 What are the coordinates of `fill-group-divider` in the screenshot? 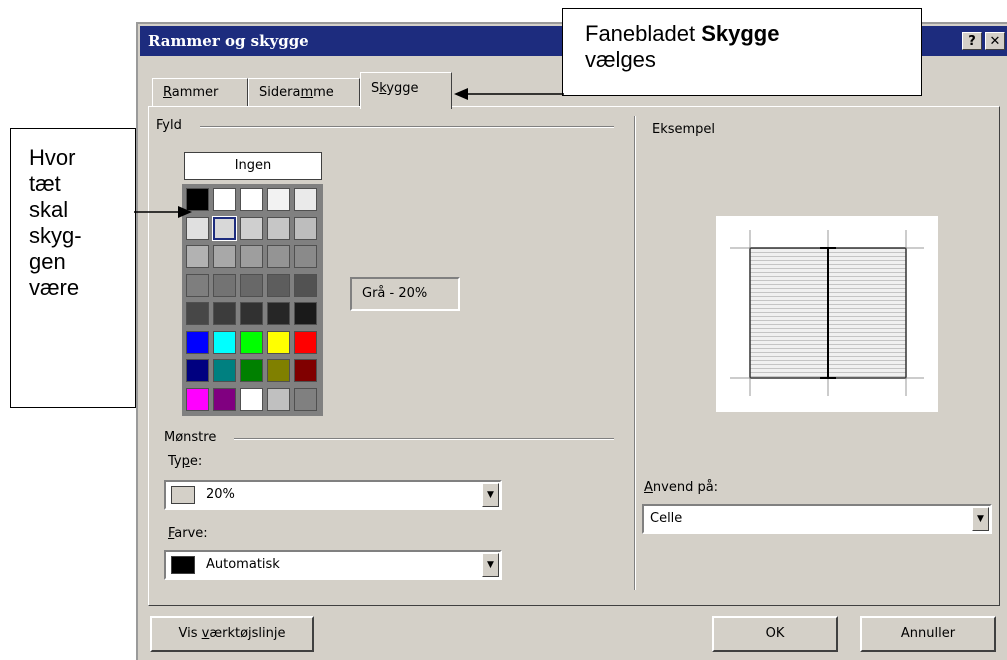 It's located at (407, 127).